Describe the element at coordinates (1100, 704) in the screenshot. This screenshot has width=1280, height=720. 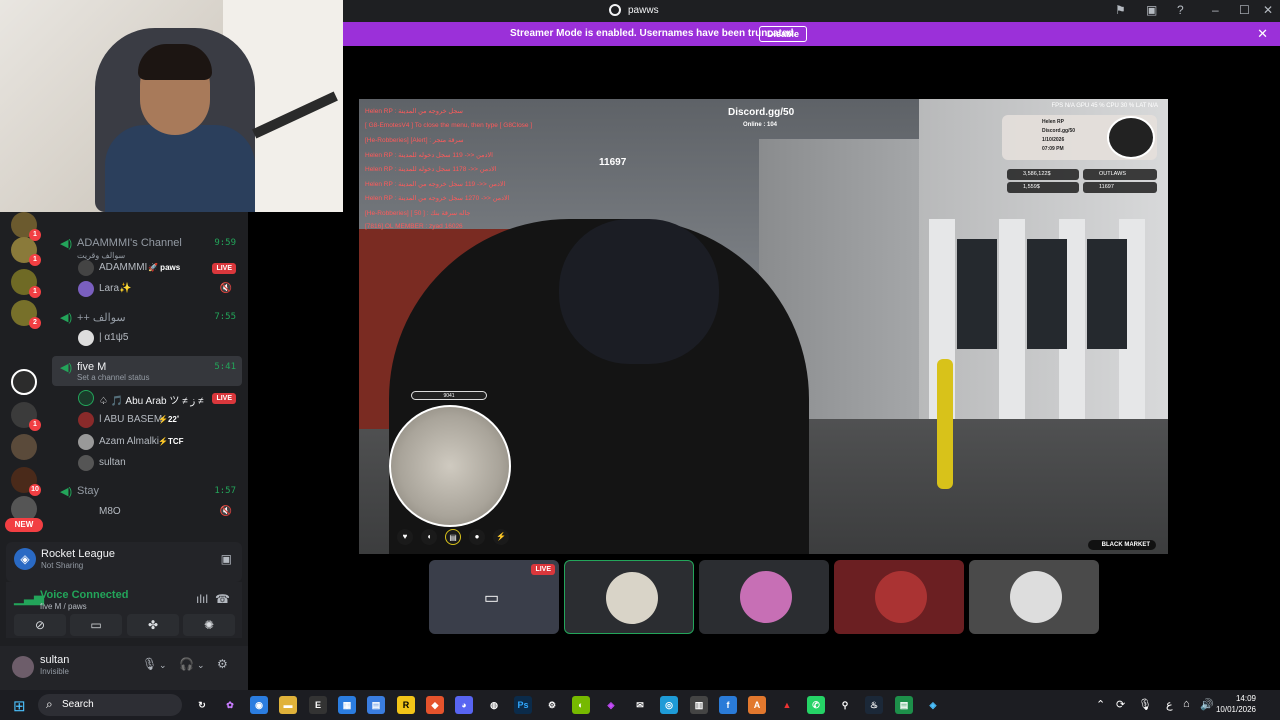
I see `tray-chevron-icon: ⌃` at that location.